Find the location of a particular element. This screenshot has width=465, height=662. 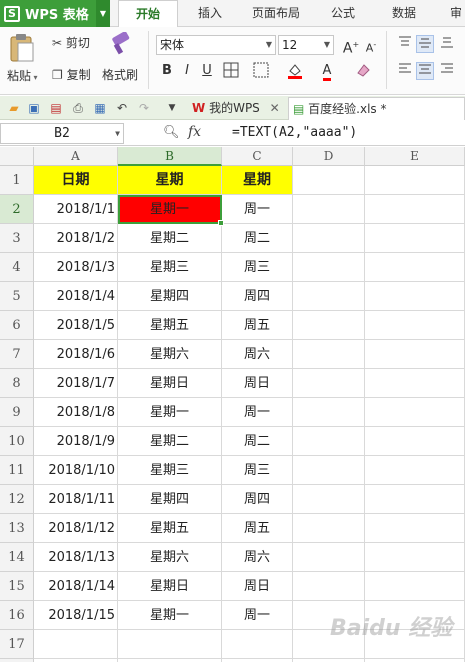

weekday-cell: 星期一 is located at coordinates (170, 412).